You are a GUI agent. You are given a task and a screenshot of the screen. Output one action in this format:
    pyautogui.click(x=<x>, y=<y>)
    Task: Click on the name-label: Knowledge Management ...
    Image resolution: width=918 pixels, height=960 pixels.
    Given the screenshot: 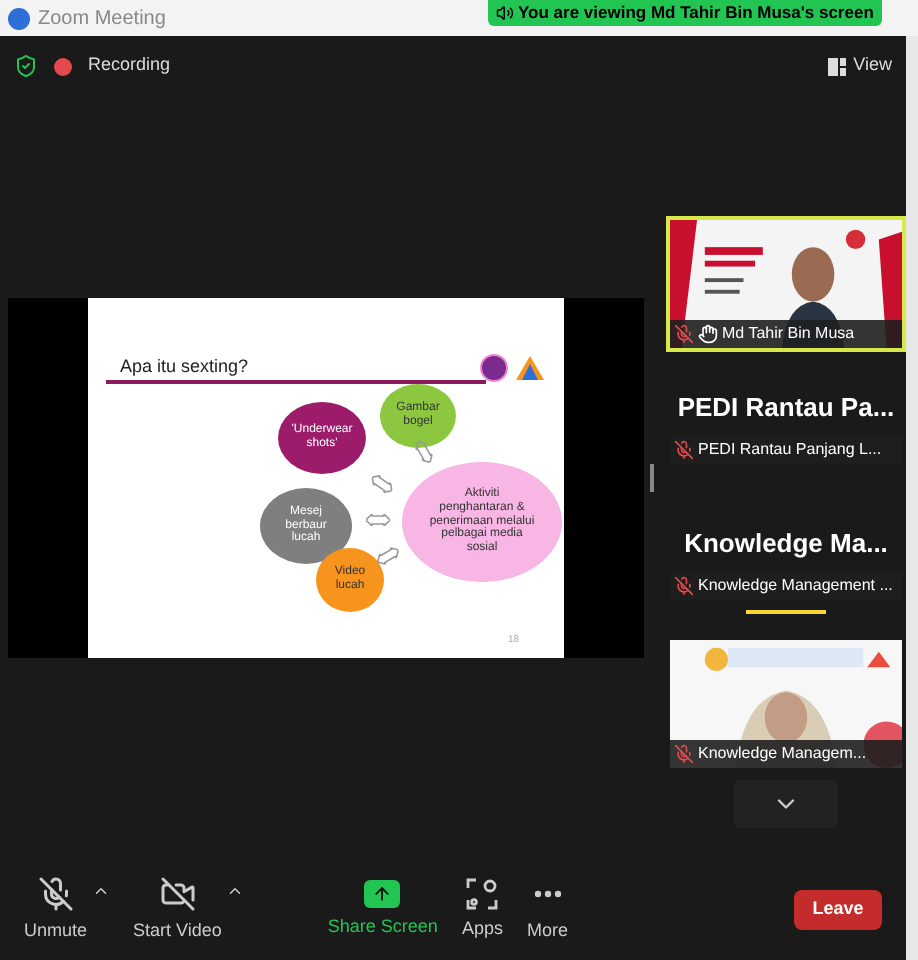 What is the action you would take?
    pyautogui.click(x=786, y=586)
    